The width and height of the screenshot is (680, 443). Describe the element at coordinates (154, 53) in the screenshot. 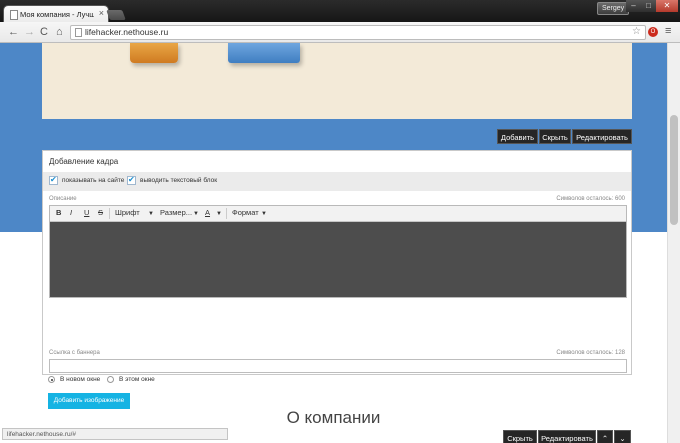

I see `orange-box-image` at that location.